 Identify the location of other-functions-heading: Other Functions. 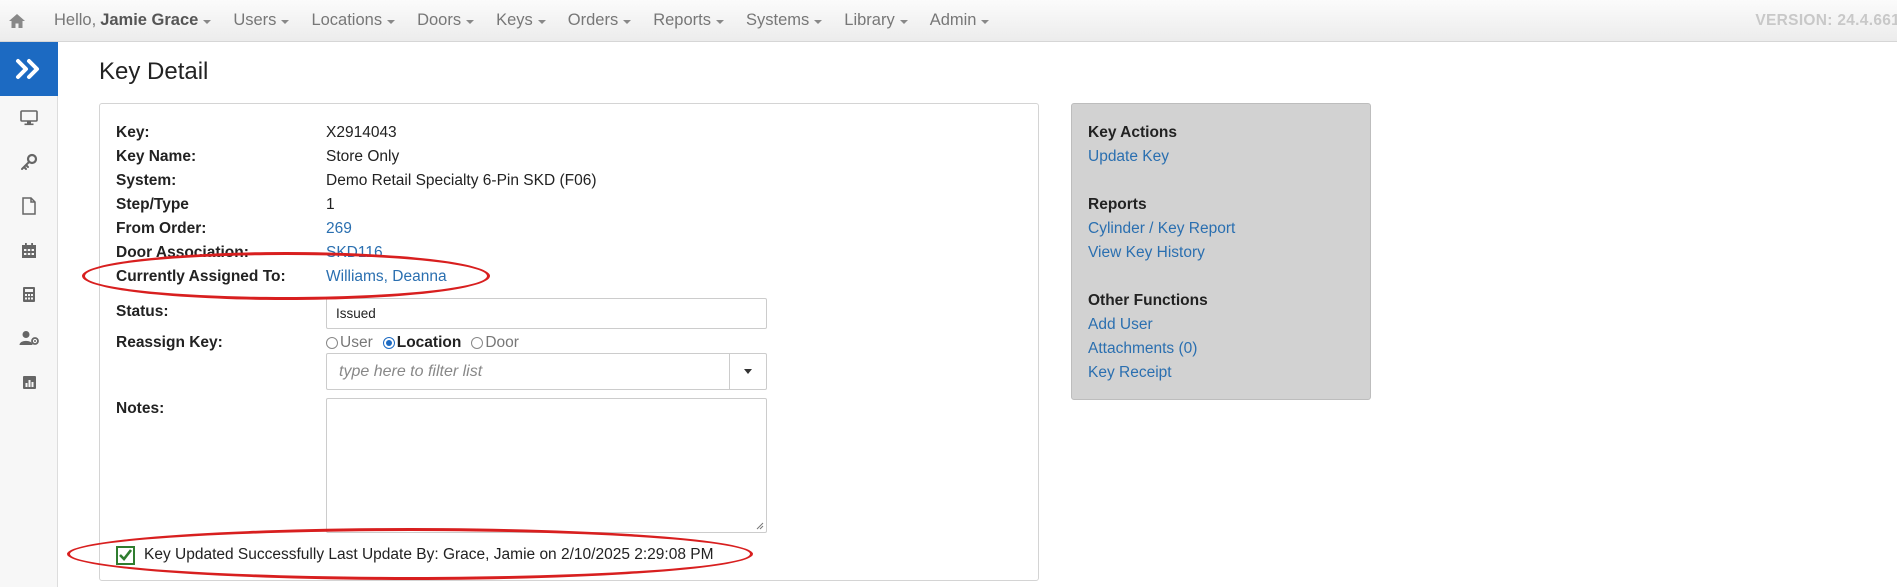
(1148, 300).